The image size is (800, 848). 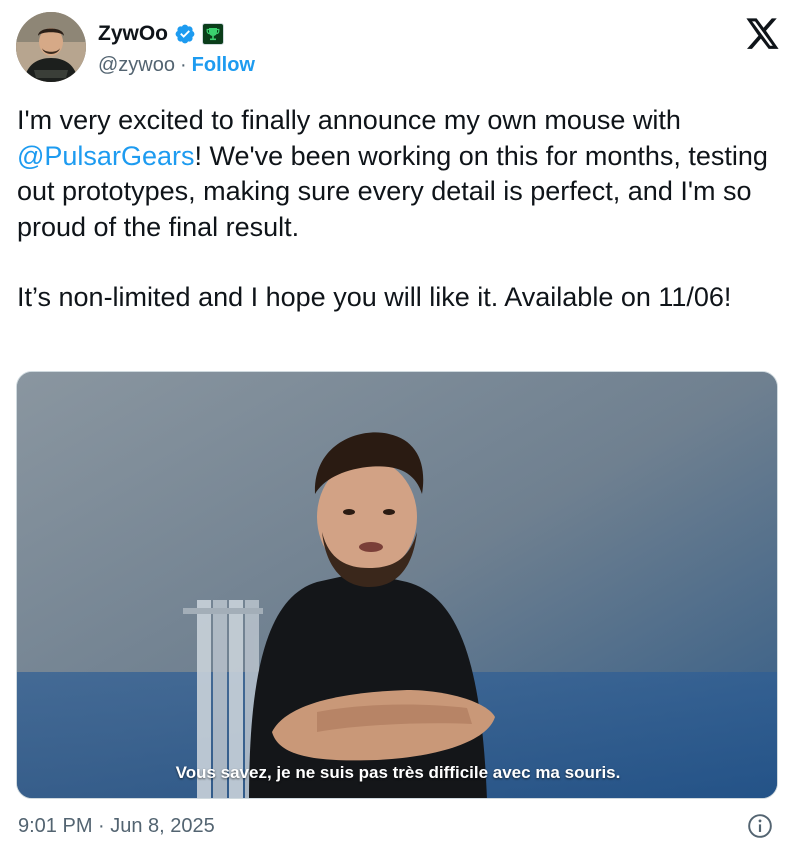 I want to click on author-name-row: ZywOo, so click(x=161, y=34).